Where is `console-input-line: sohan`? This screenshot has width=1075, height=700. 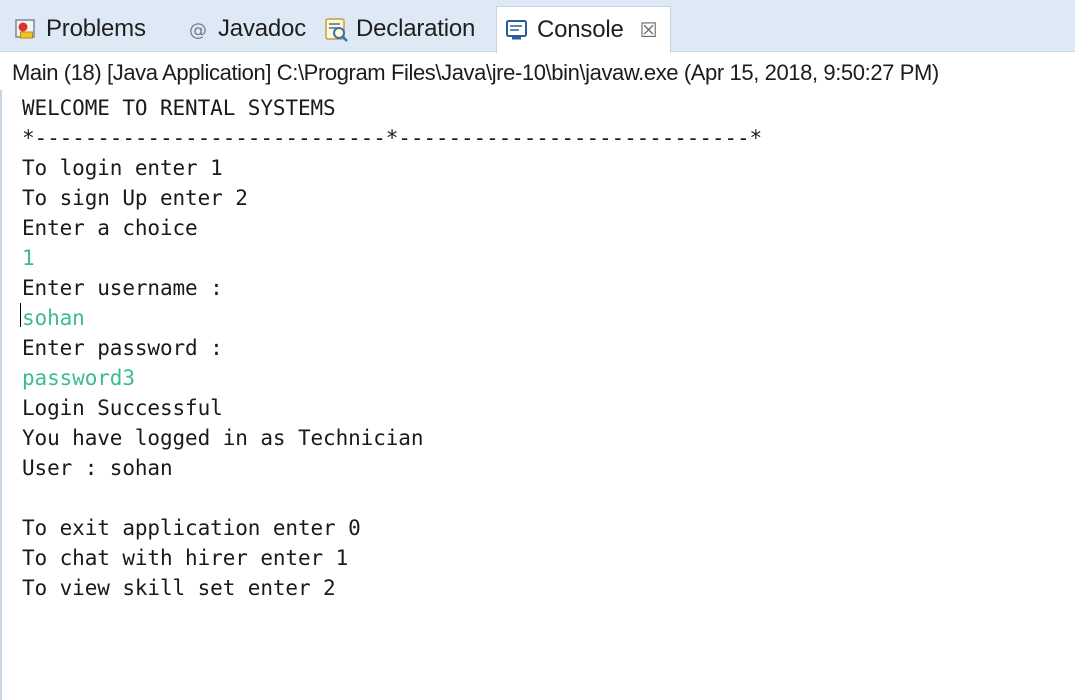 console-input-line: sohan is located at coordinates (53, 318).